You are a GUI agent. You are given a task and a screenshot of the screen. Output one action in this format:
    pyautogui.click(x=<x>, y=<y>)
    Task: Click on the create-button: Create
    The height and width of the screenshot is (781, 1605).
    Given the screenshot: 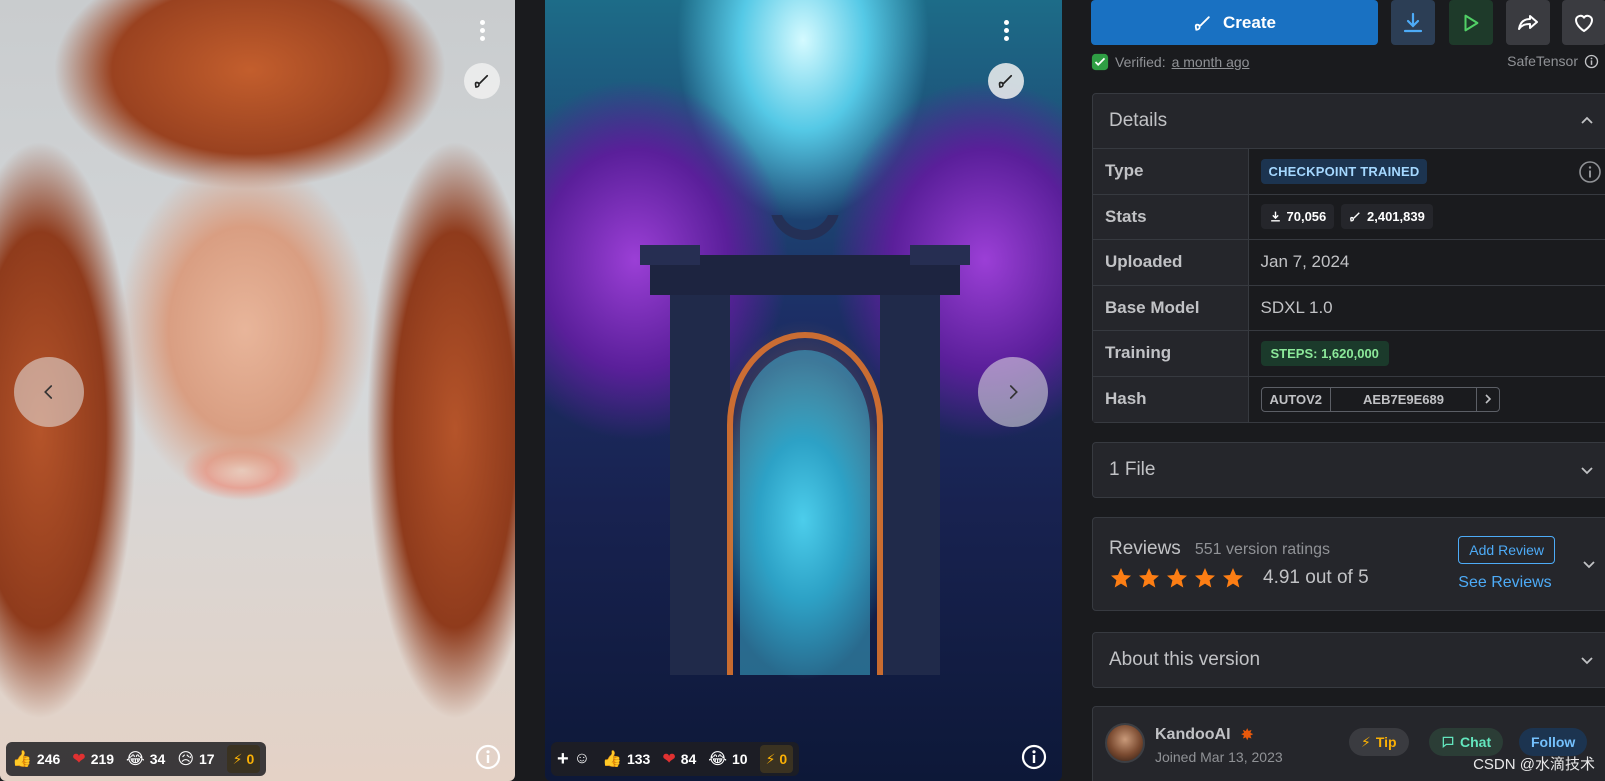 What is the action you would take?
    pyautogui.click(x=1234, y=22)
    